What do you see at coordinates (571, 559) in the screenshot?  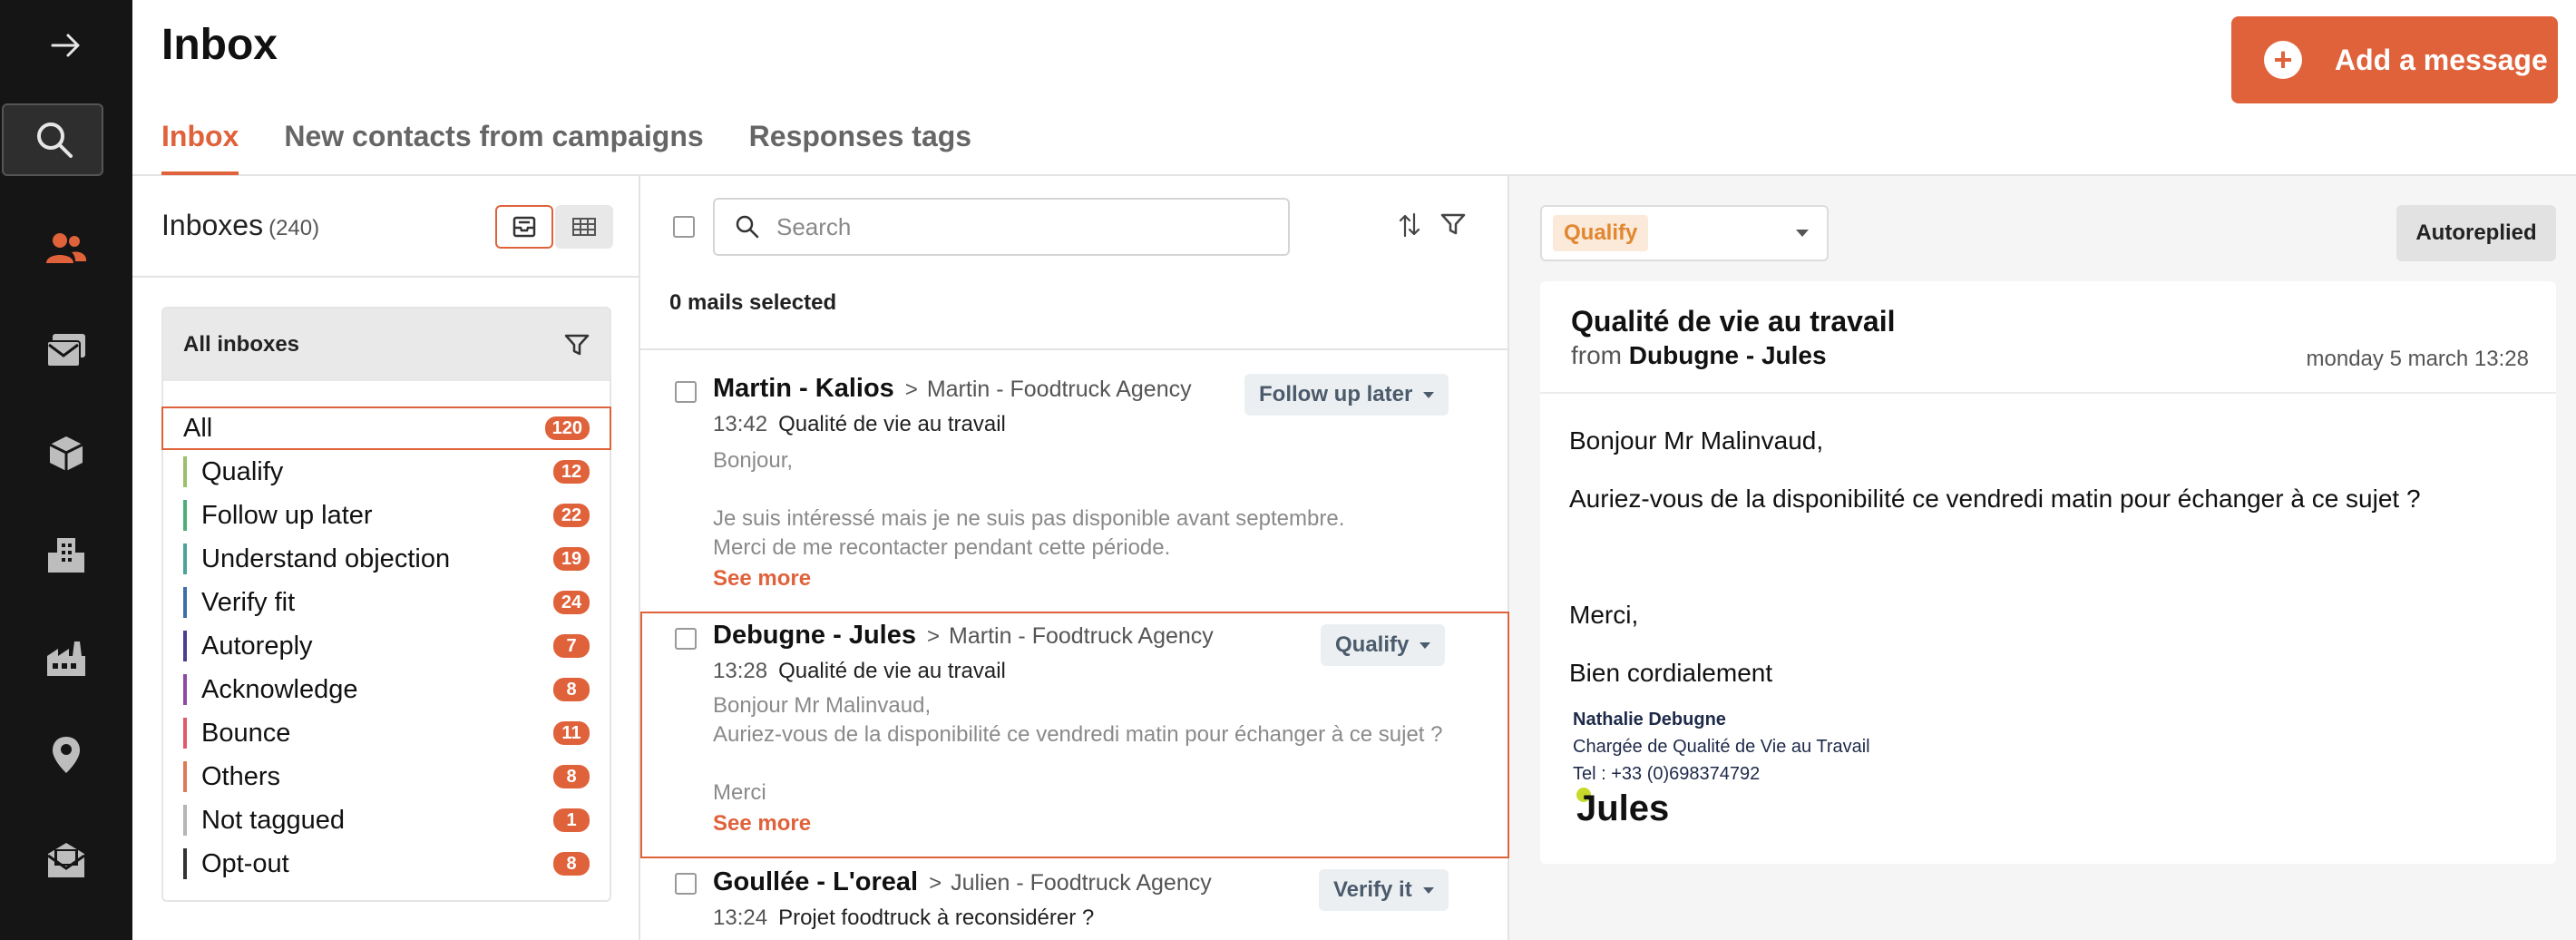 I see `count-badge: 19` at bounding box center [571, 559].